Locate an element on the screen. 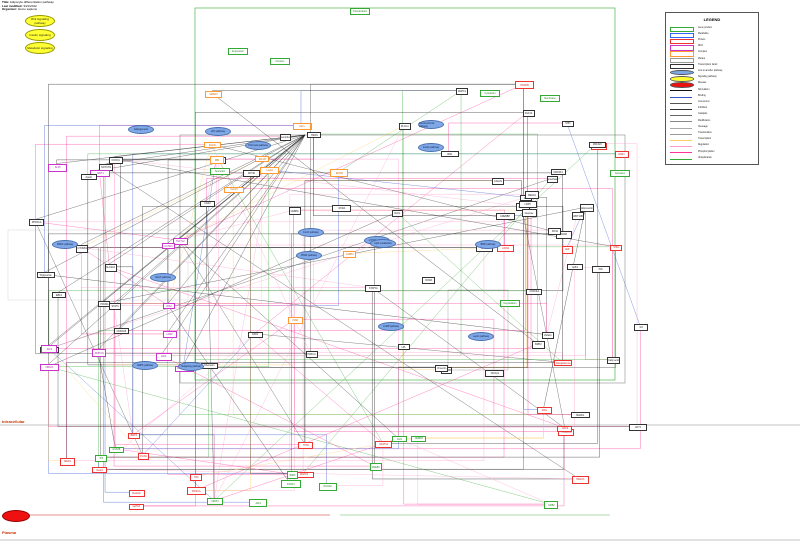 This screenshot has height=544, width=800. gene-node: GSK3B is located at coordinates (116, 449).